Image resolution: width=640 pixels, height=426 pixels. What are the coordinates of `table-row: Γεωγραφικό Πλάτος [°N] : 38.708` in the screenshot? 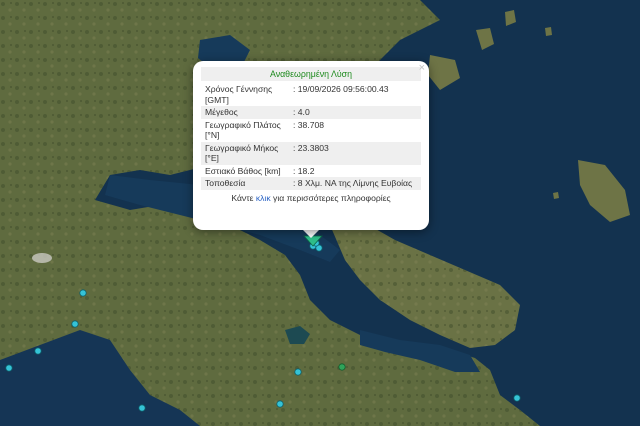 It's located at (311, 130).